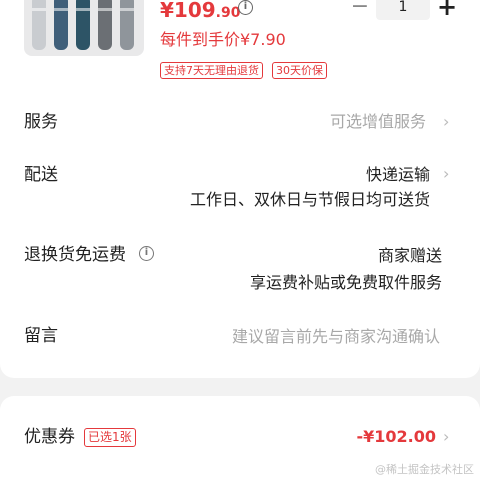  I want to click on price-decimal: .90, so click(228, 13).